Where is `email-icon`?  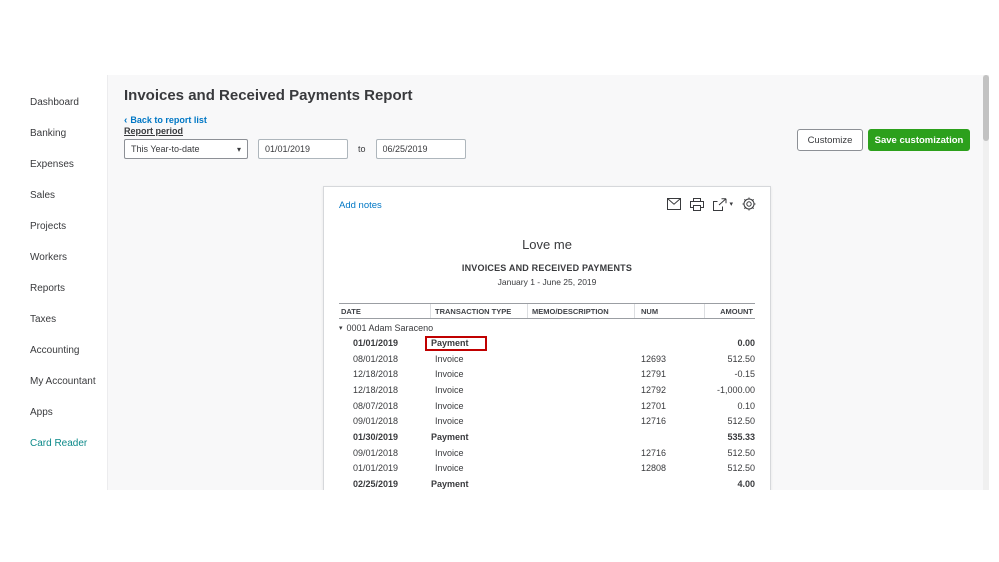
email-icon is located at coordinates (674, 204).